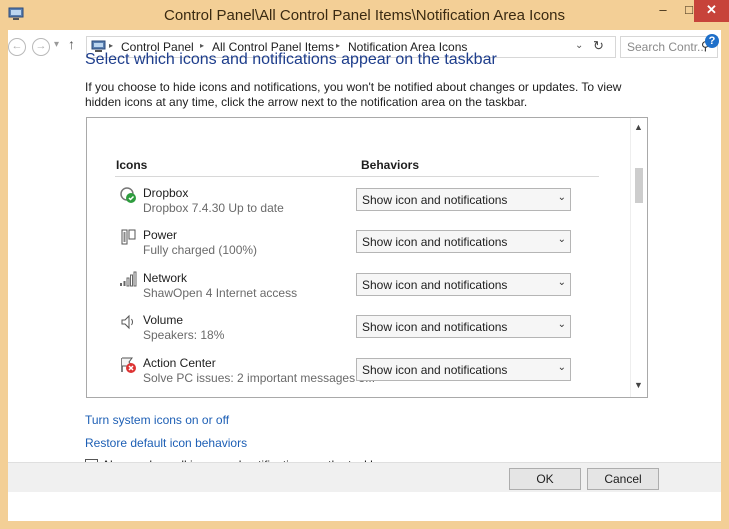  I want to click on column-header-icons: Icons, so click(132, 165).